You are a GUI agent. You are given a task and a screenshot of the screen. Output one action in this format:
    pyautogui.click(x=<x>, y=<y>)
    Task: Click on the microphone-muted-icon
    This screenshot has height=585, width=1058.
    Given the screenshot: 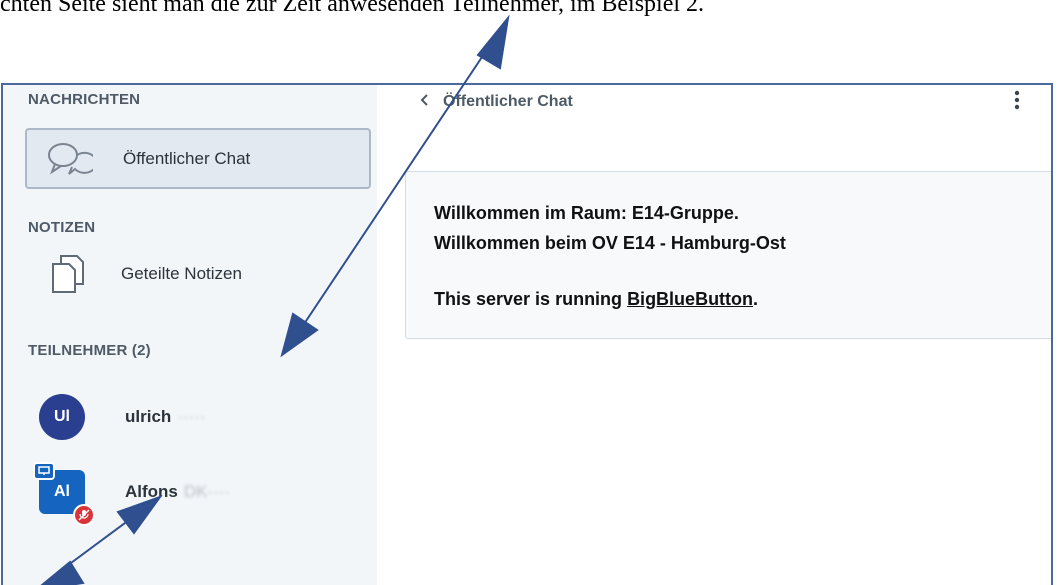 What is the action you would take?
    pyautogui.click(x=84, y=515)
    